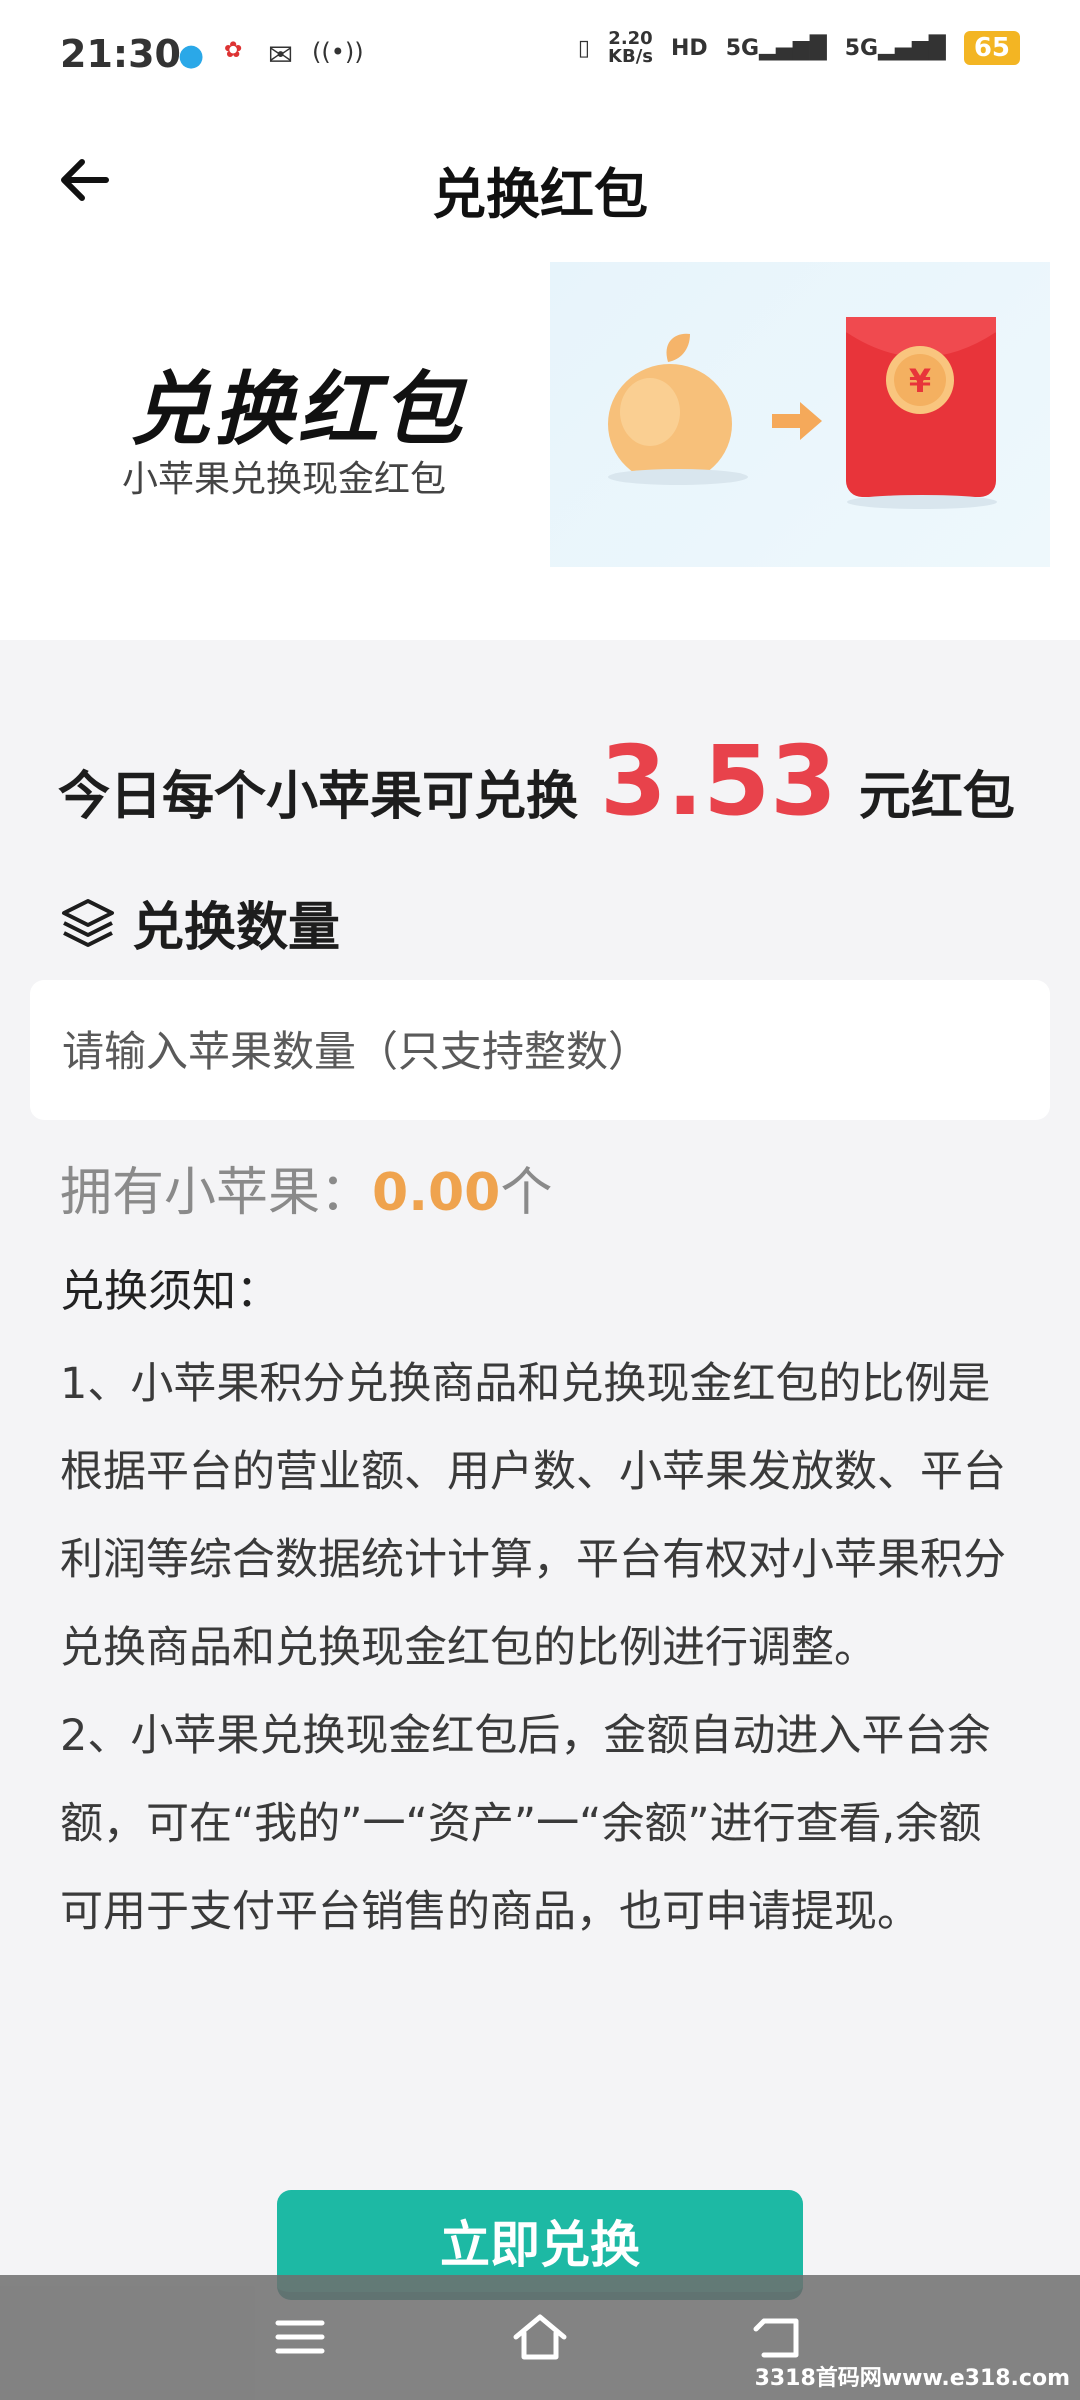 The height and width of the screenshot is (2400, 1080). What do you see at coordinates (630, 56) in the screenshot?
I see `speed-unit: KB/s` at bounding box center [630, 56].